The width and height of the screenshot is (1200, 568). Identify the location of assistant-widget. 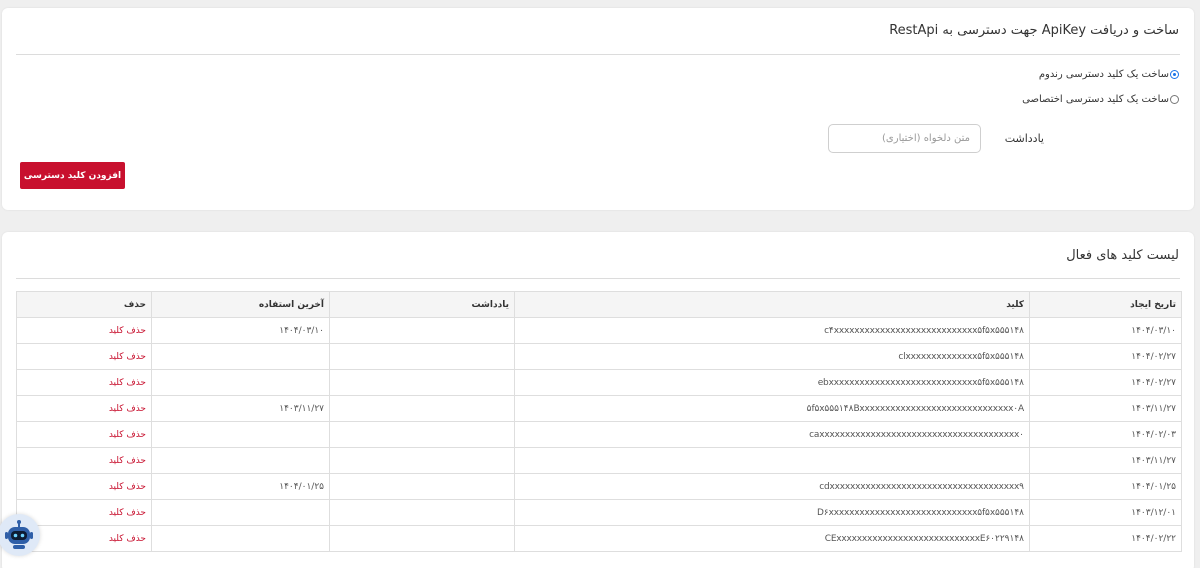
(20, 535).